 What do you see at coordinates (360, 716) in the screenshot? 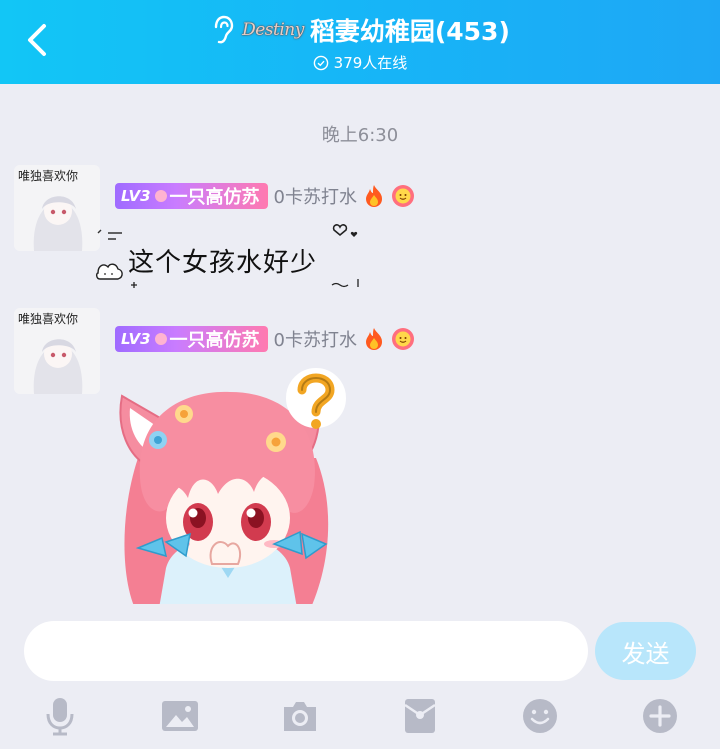
I see `composer-toolbar` at bounding box center [360, 716].